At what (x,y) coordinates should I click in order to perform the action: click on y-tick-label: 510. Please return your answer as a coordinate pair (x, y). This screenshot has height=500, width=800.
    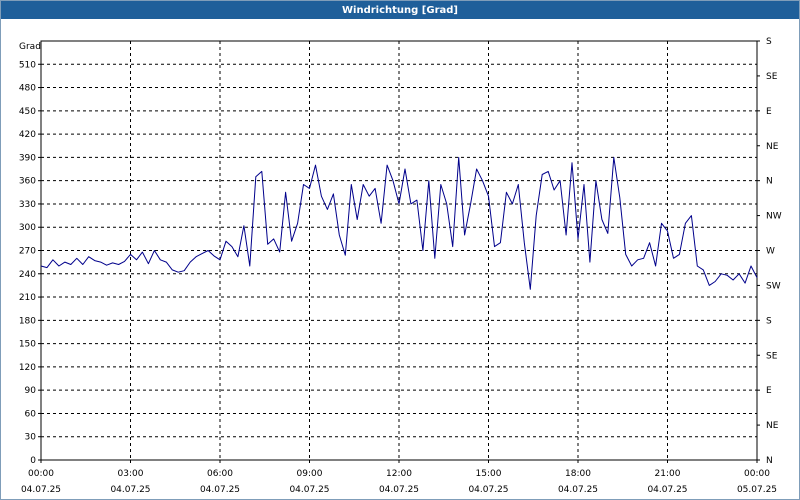
    Looking at the image, I should click on (27, 65).